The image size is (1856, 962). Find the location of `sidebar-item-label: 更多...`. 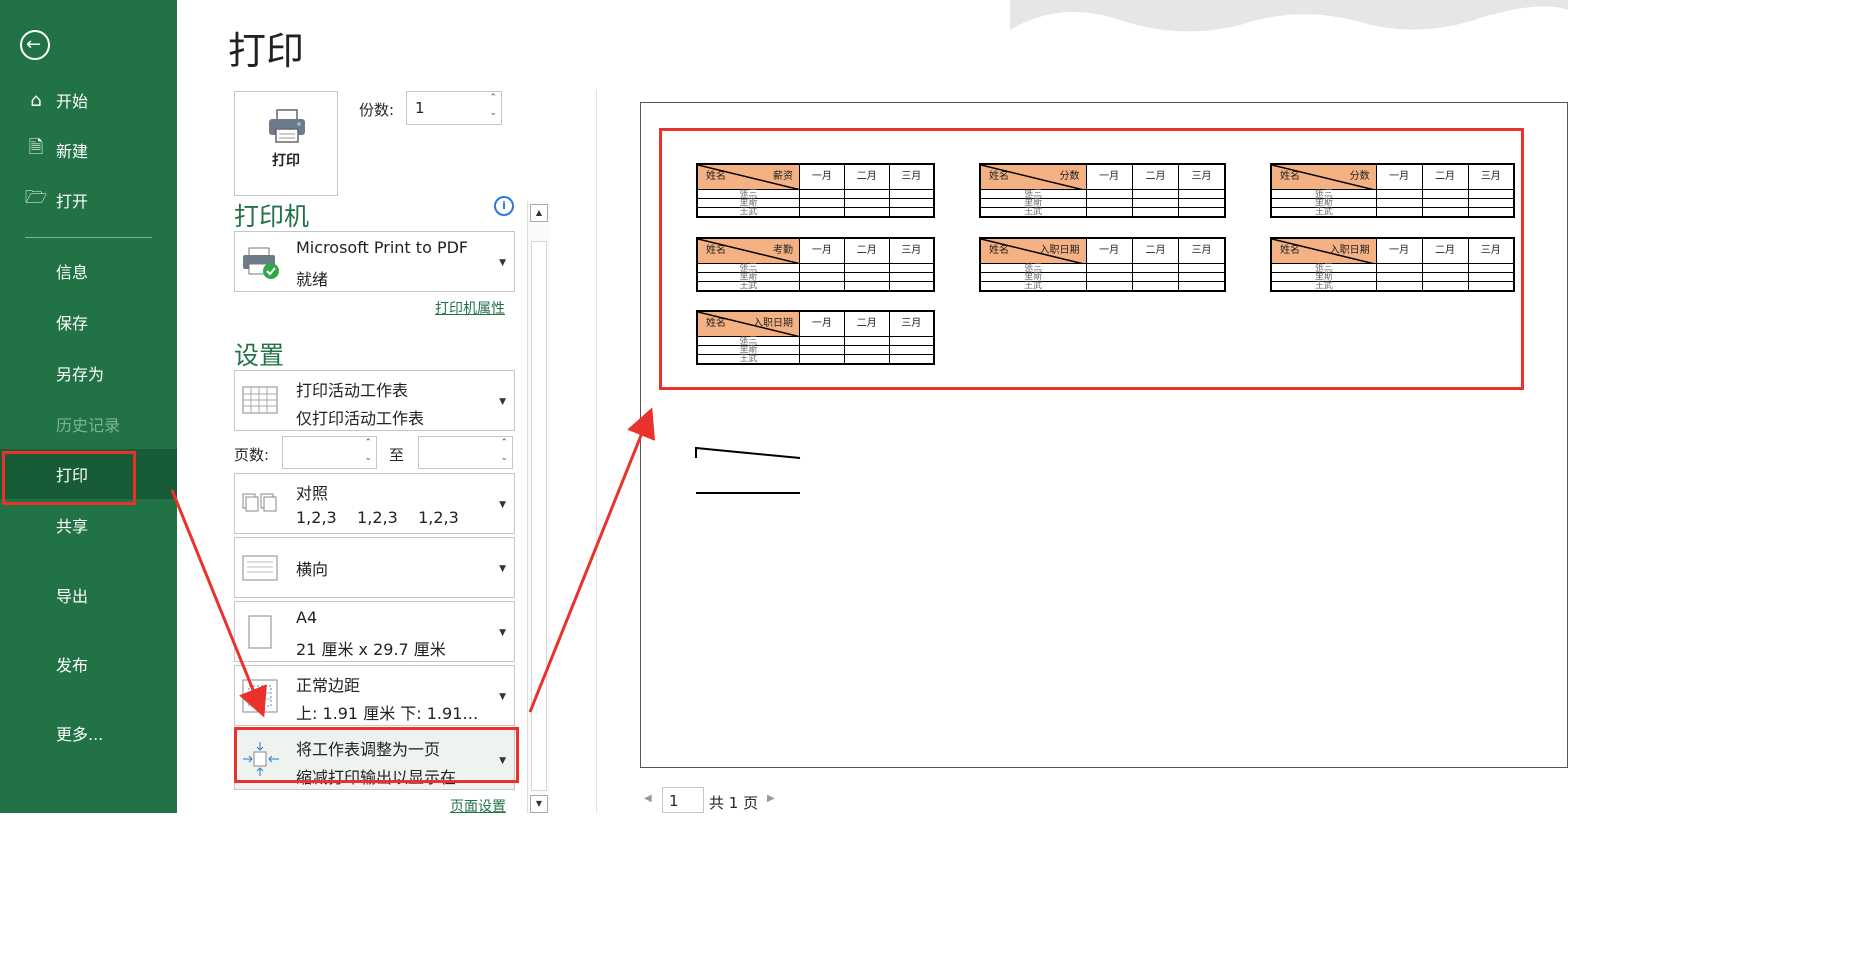

sidebar-item-label: 更多... is located at coordinates (80, 734).